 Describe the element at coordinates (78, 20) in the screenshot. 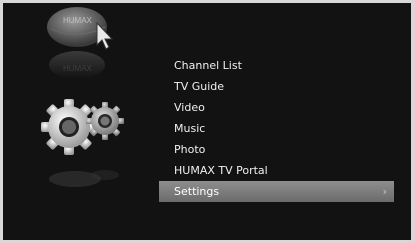

I see `logo-text: HUMAX` at that location.